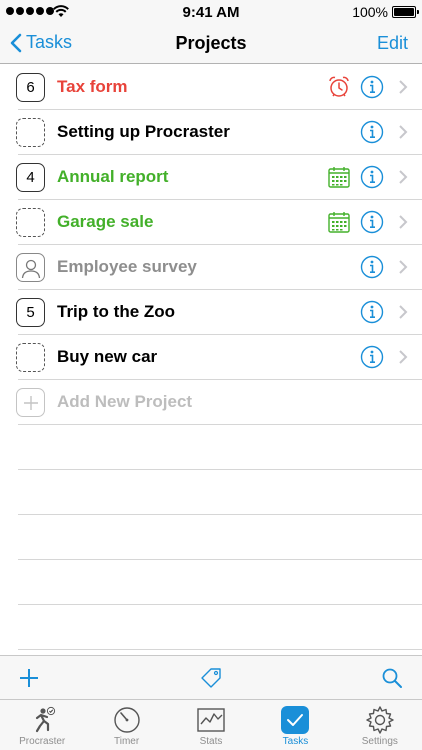  I want to click on project-title: Setting up Procraster, so click(143, 131).